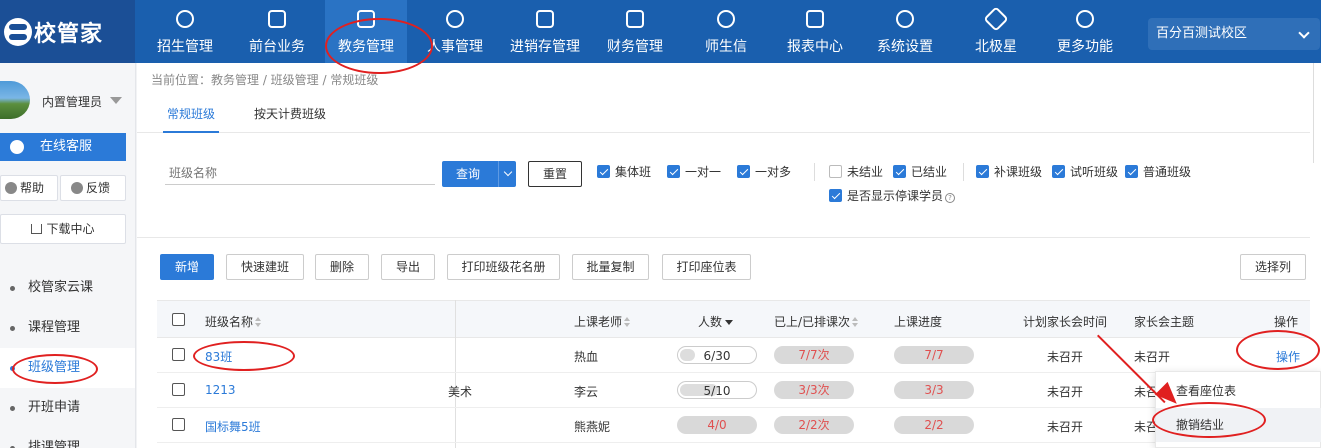 The width and height of the screenshot is (1321, 448). What do you see at coordinates (63, 229) in the screenshot?
I see `download-center-button: 下载中心` at bounding box center [63, 229].